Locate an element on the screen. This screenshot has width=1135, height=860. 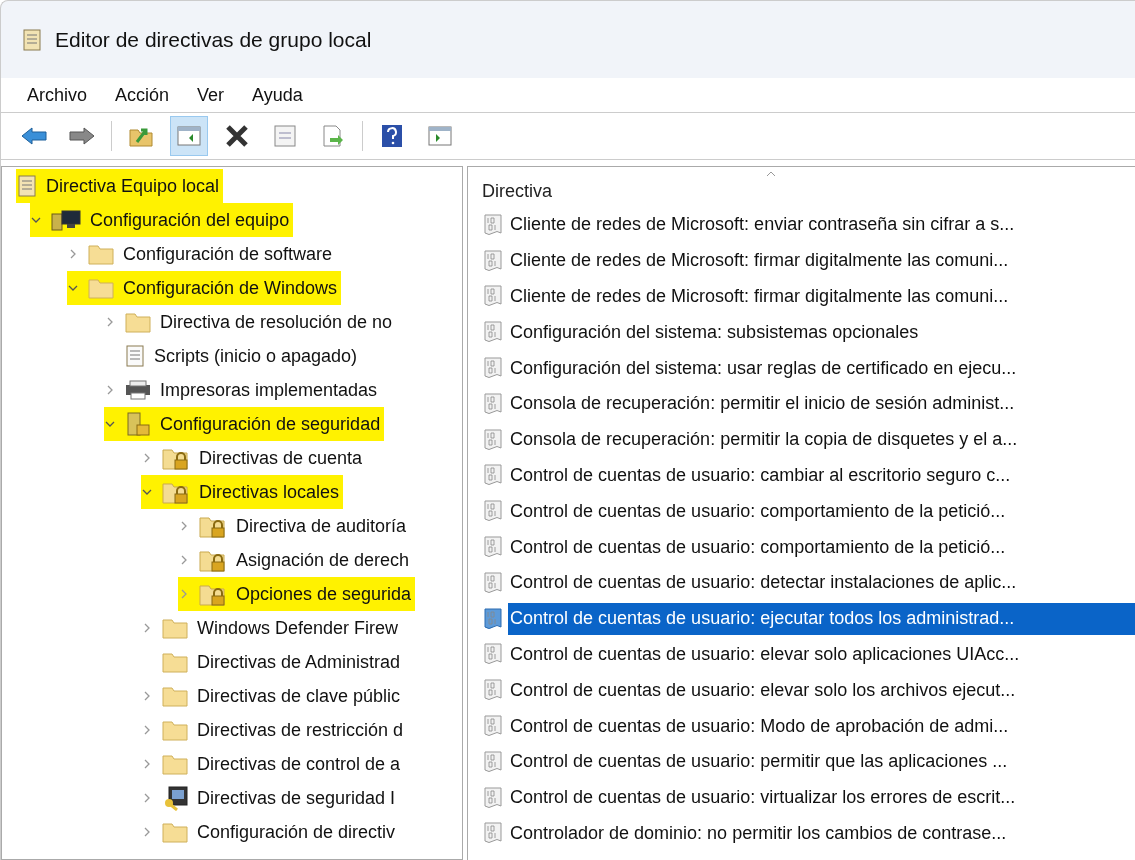
tree-item: Configuración de seguridad is located at coordinates (244, 424).